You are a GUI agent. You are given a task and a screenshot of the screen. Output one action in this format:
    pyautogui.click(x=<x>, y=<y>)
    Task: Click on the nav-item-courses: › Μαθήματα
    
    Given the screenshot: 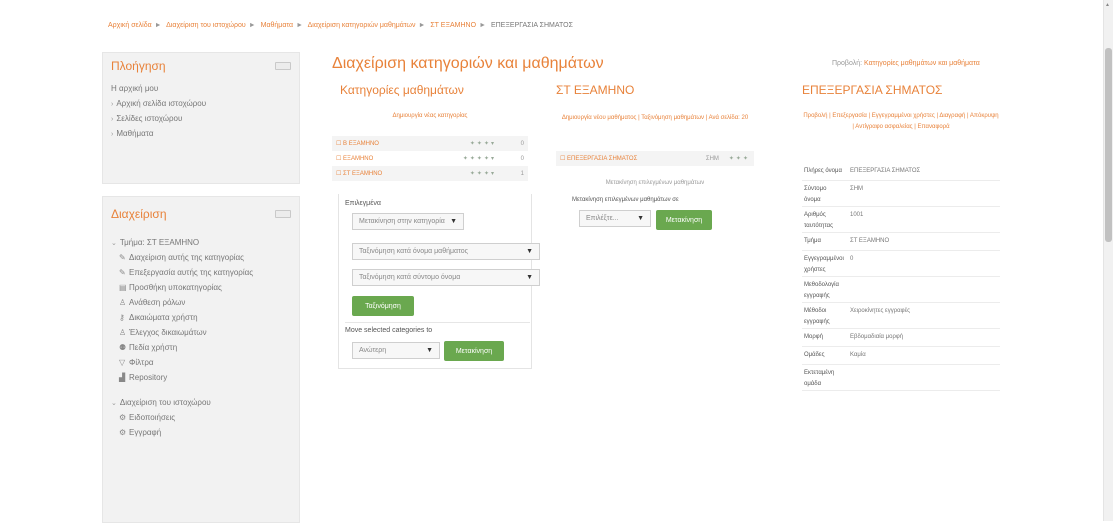 What is the action you would take?
    pyautogui.click(x=201, y=133)
    